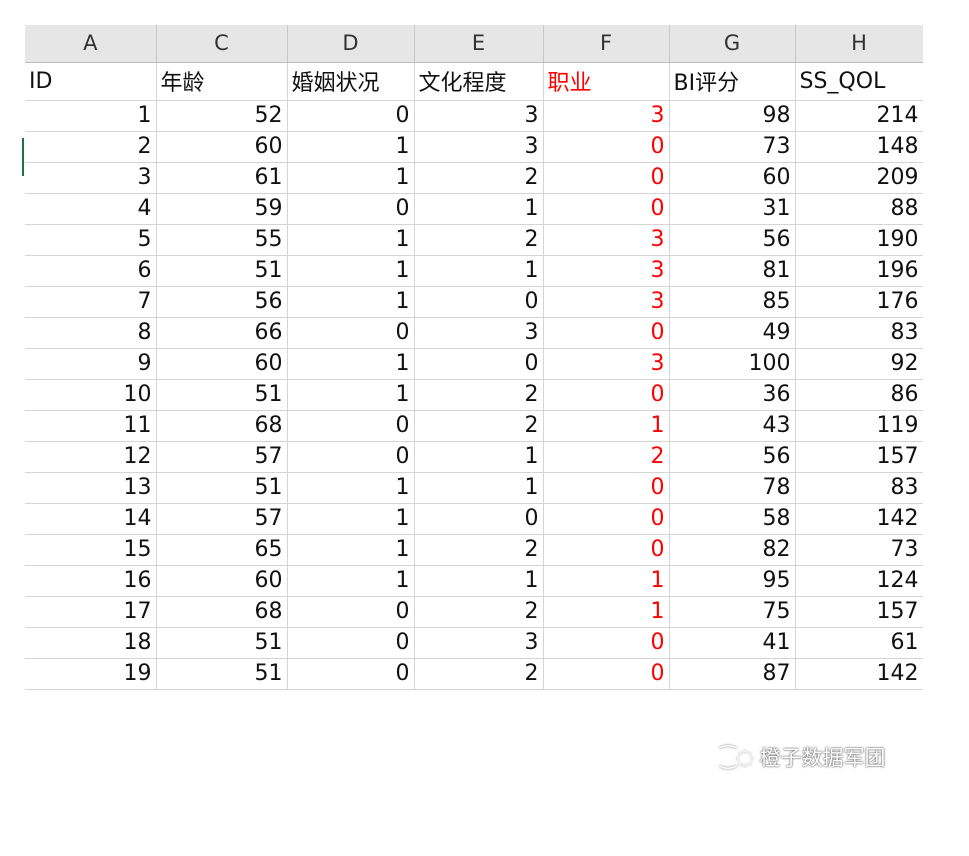 This screenshot has height=856, width=969. What do you see at coordinates (859, 581) in the screenshot?
I see `table-cell: 124` at bounding box center [859, 581].